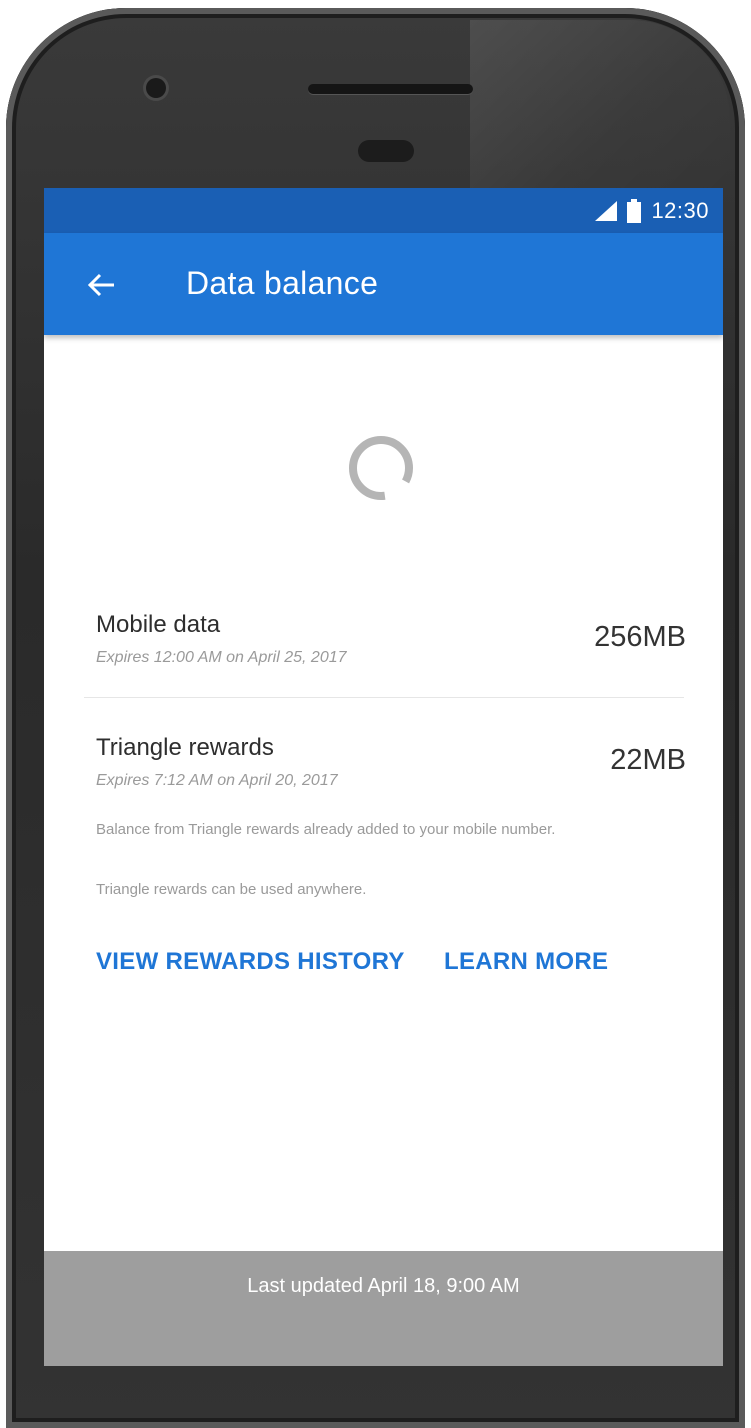 The height and width of the screenshot is (1428, 751). Describe the element at coordinates (383, 210) in the screenshot. I see `status-bar: 12:30` at that location.